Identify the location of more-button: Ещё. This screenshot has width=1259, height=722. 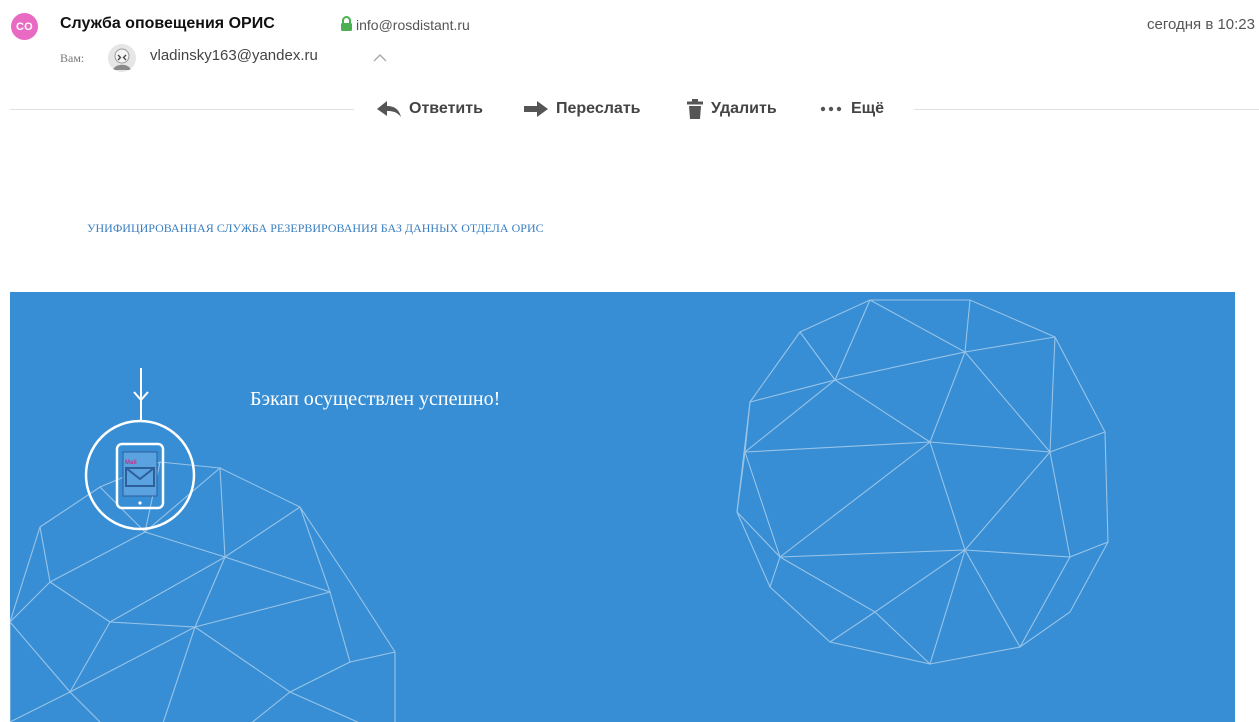
(852, 109).